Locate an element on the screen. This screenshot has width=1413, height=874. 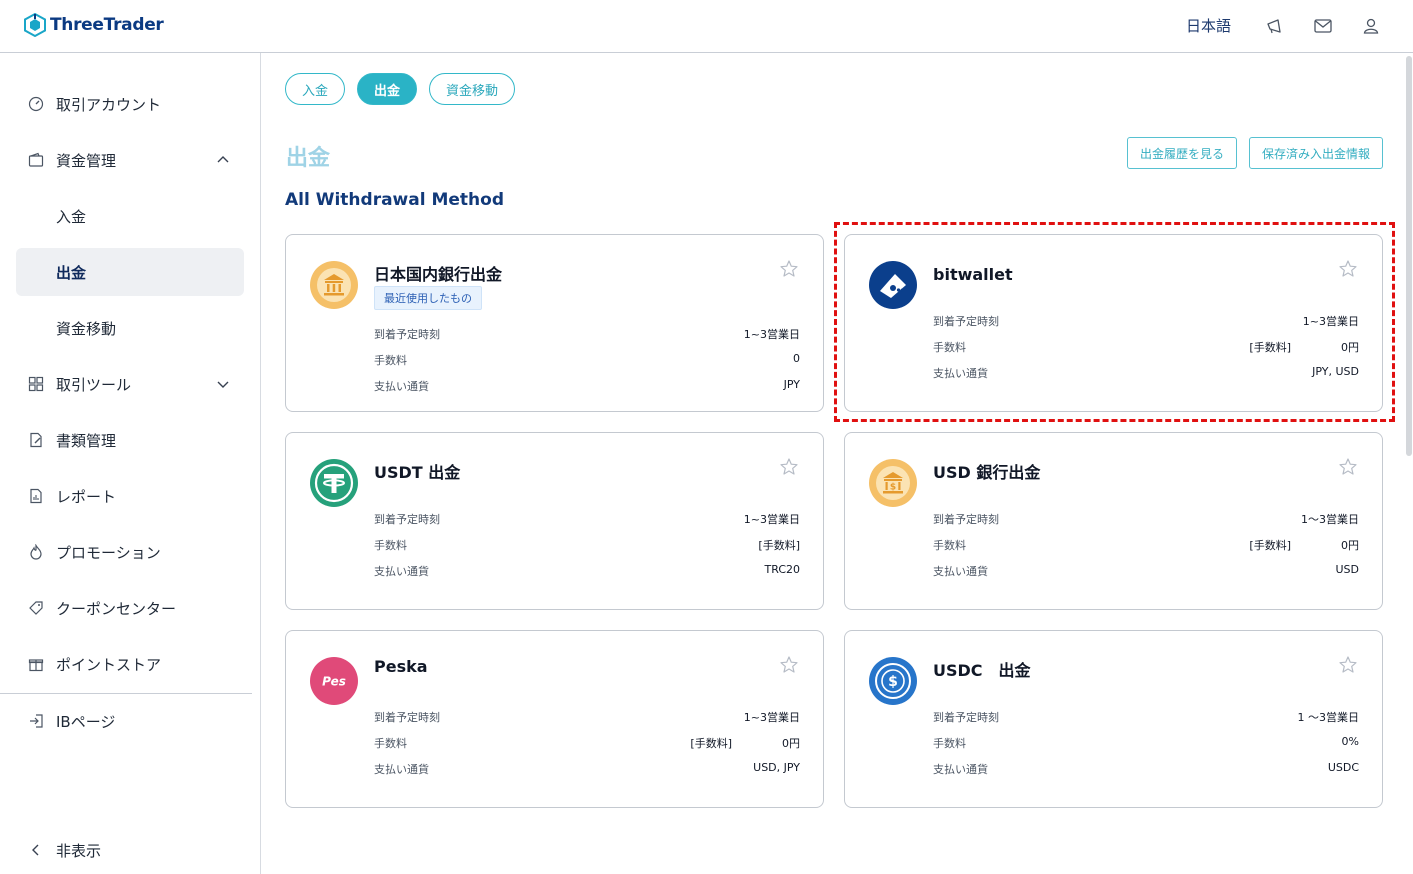
threetrader-logo-icon is located at coordinates (35, 25).